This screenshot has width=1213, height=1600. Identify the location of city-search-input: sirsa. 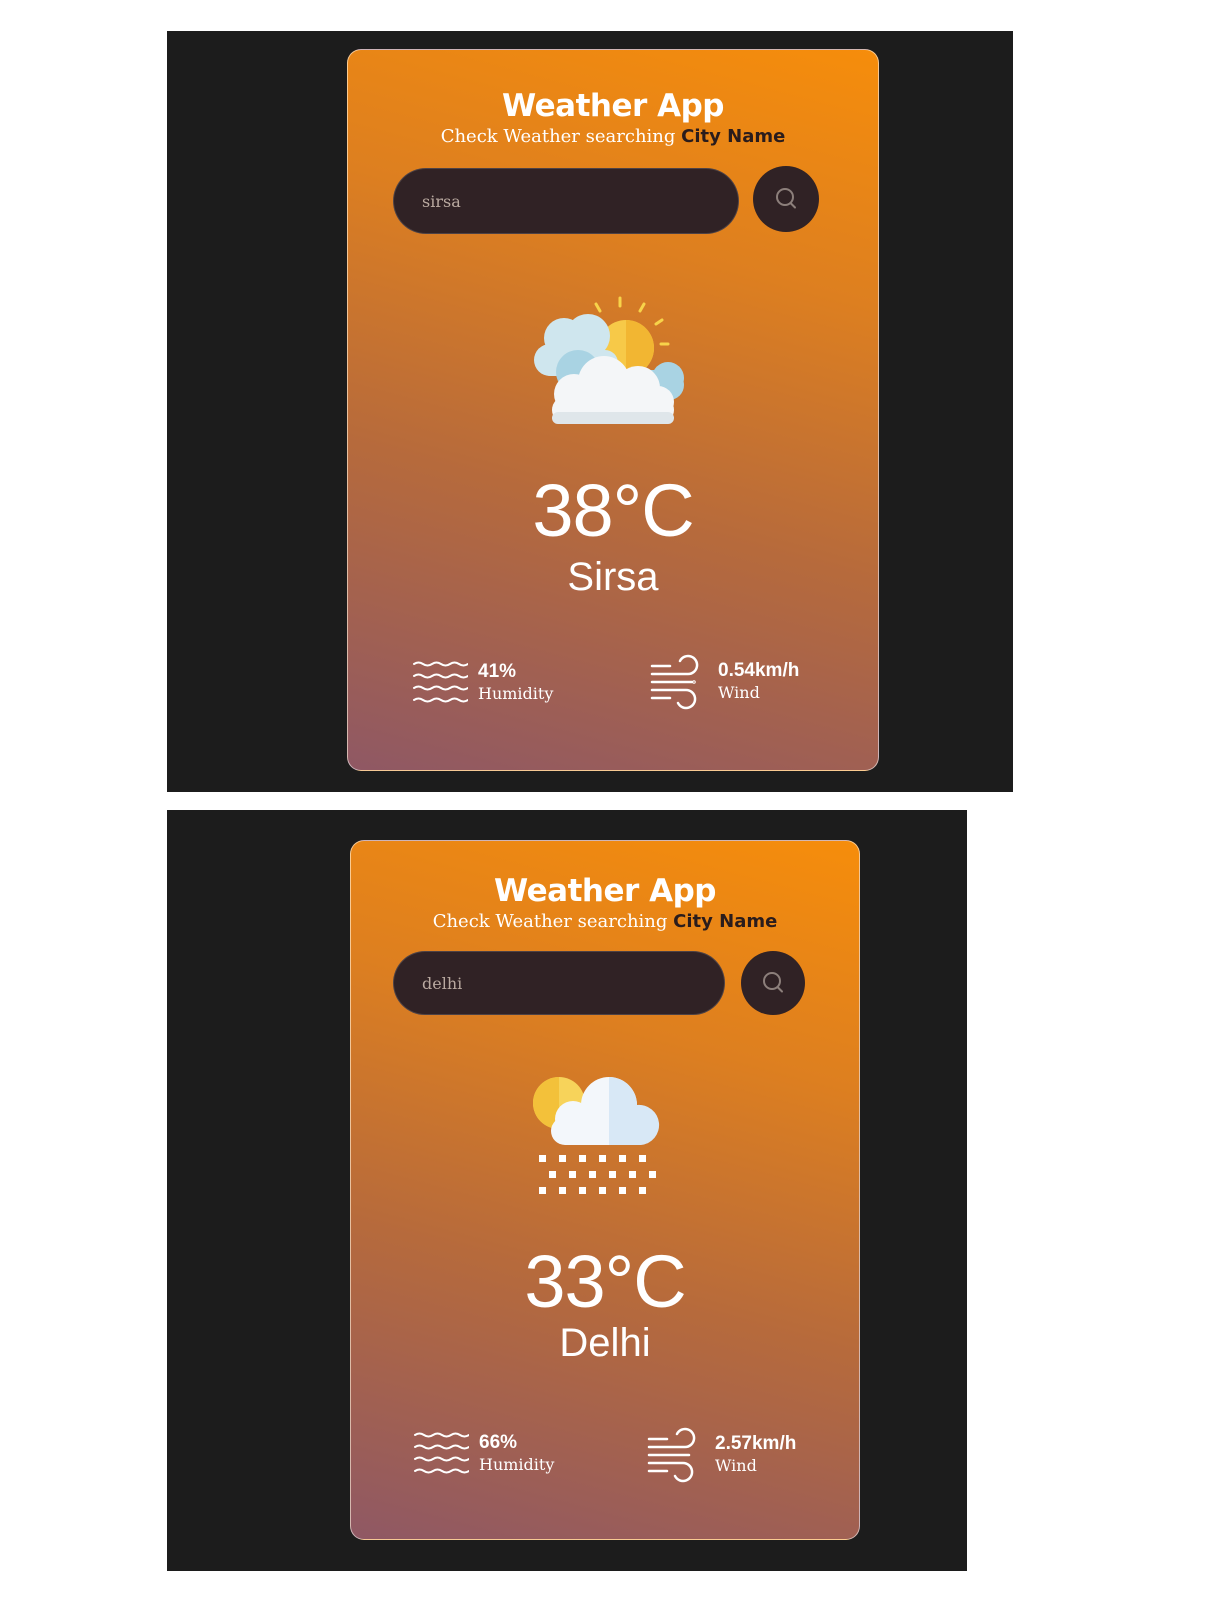
(566, 201).